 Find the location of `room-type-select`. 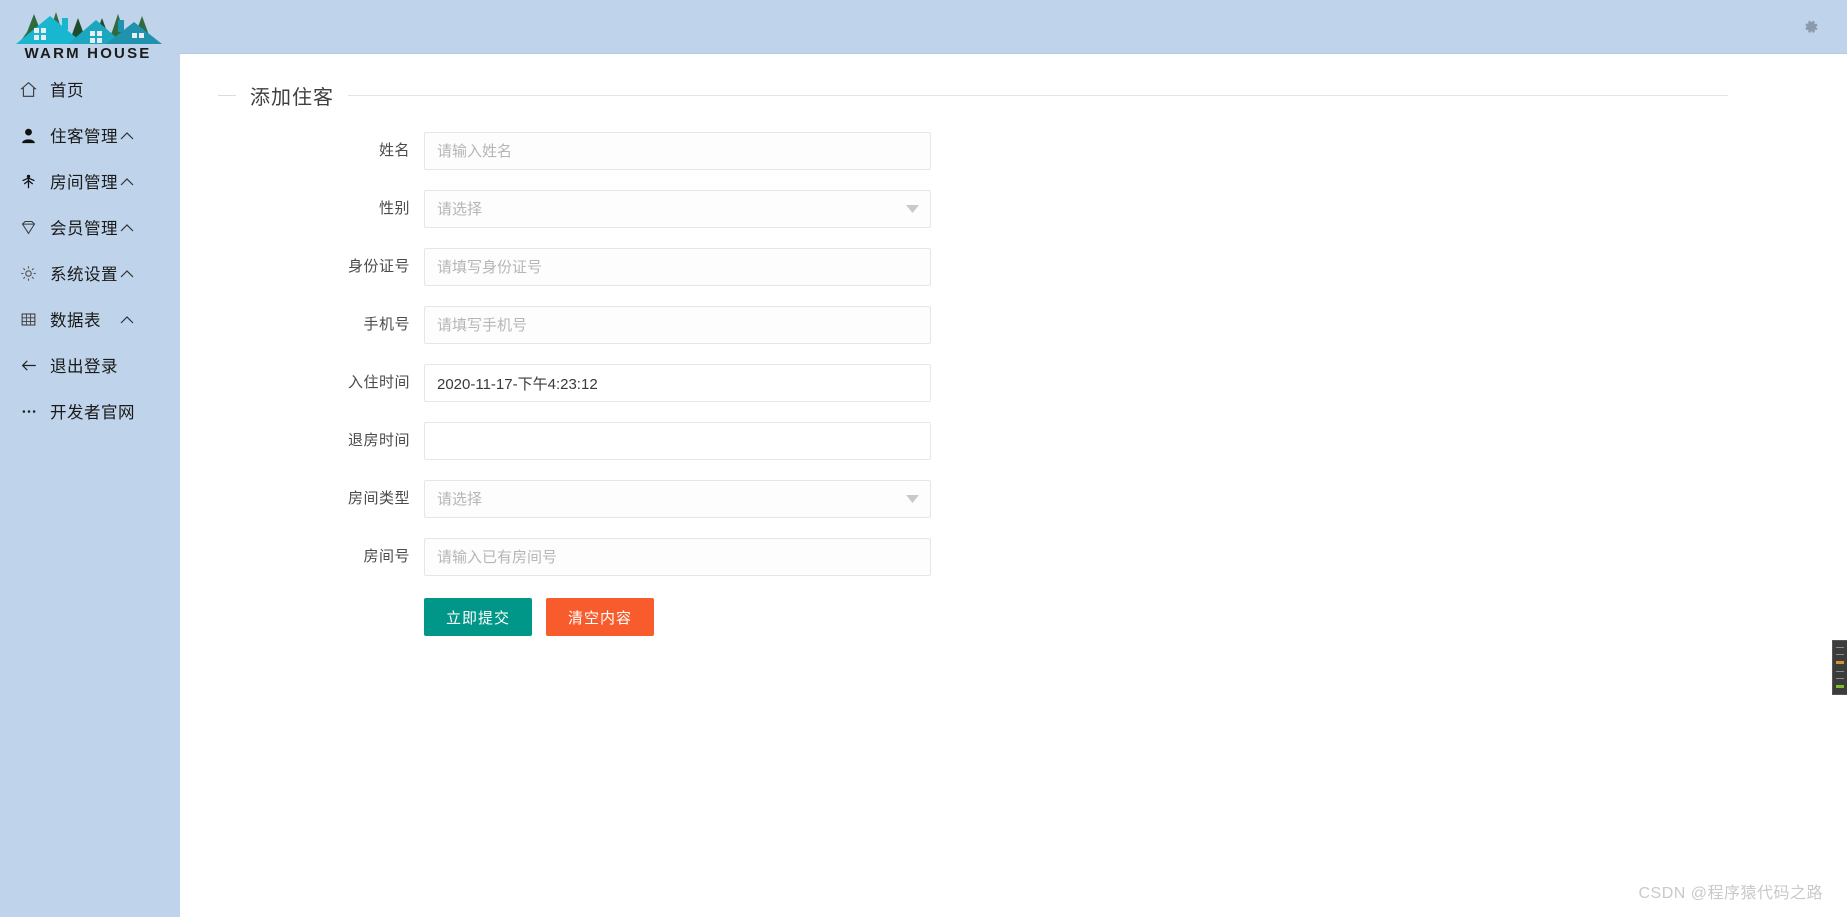

room-type-select is located at coordinates (677, 499).